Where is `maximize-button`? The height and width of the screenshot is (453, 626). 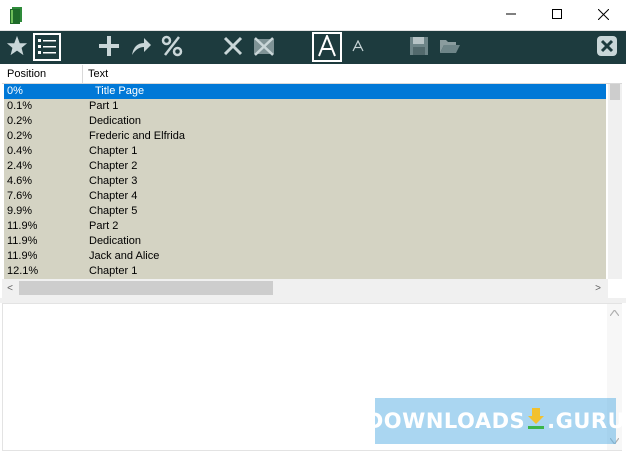 maximize-button is located at coordinates (557, 15).